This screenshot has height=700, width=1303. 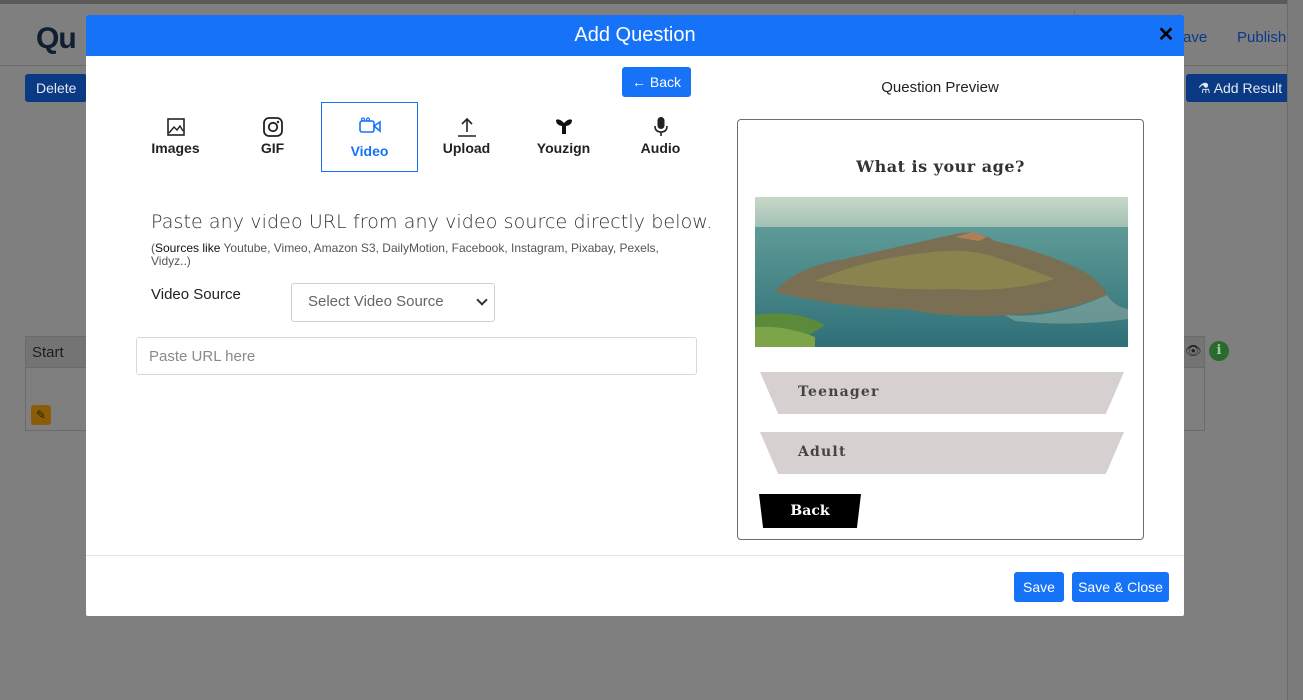 I want to click on preview-answer-teenager: Teenager, so click(x=942, y=393).